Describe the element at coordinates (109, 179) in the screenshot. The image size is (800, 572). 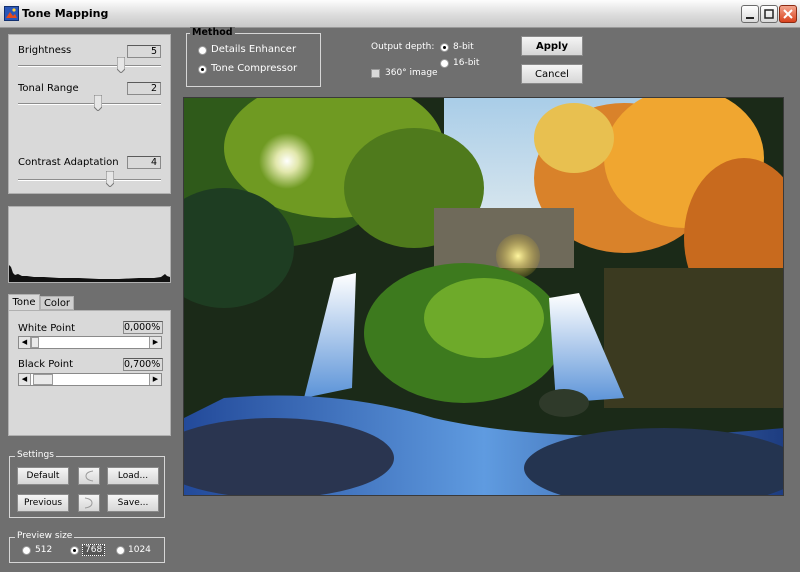
I see `contrast-adaptation-slider-thumb` at that location.